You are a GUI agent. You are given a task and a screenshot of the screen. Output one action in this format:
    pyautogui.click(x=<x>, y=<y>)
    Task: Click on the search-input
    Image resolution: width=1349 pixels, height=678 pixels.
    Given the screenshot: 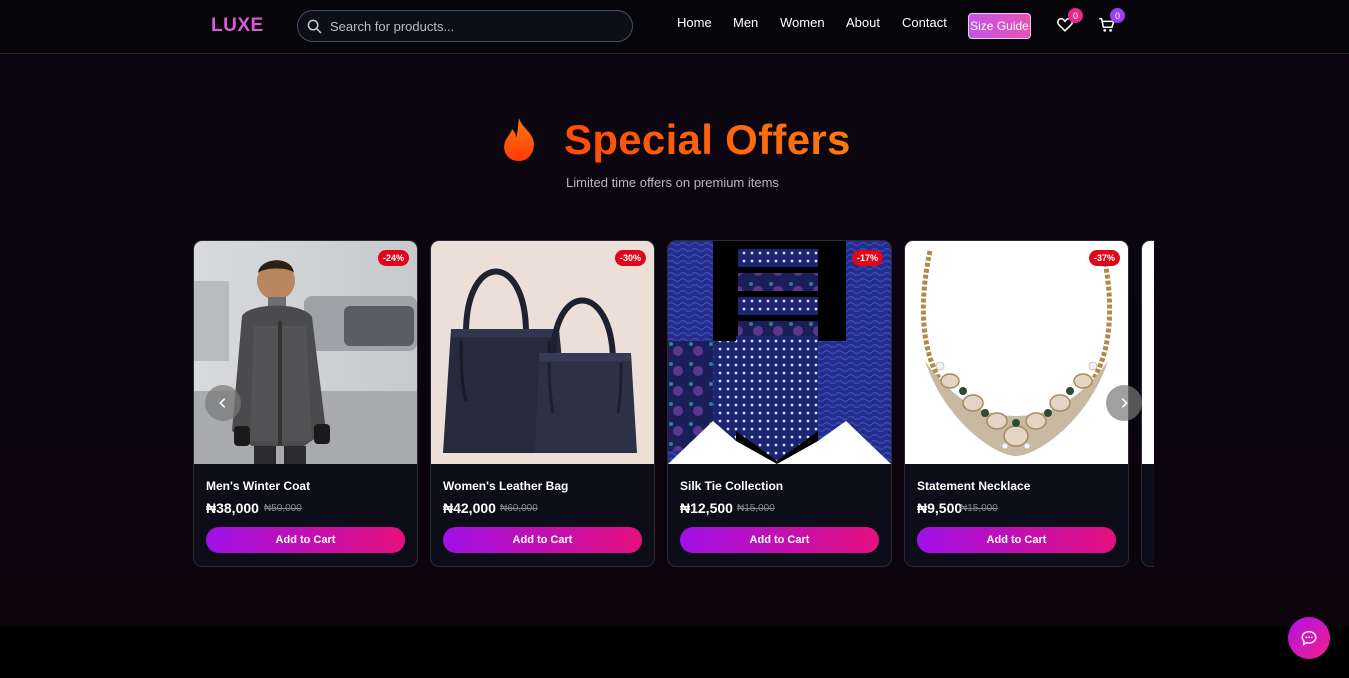 What is the action you would take?
    pyautogui.click(x=470, y=26)
    